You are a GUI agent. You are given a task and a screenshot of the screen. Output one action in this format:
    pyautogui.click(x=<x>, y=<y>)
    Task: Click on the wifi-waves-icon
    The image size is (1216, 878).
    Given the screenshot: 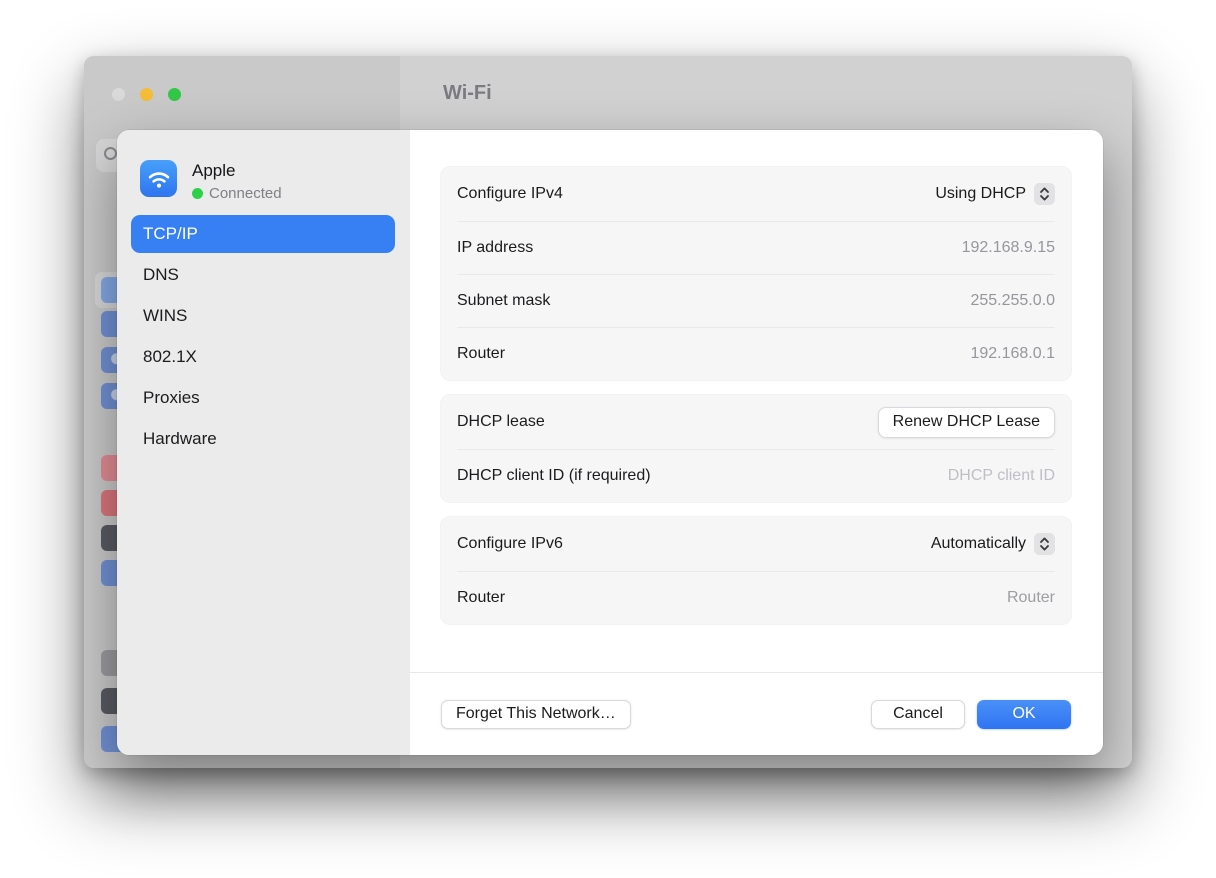 What is the action you would take?
    pyautogui.click(x=158, y=179)
    